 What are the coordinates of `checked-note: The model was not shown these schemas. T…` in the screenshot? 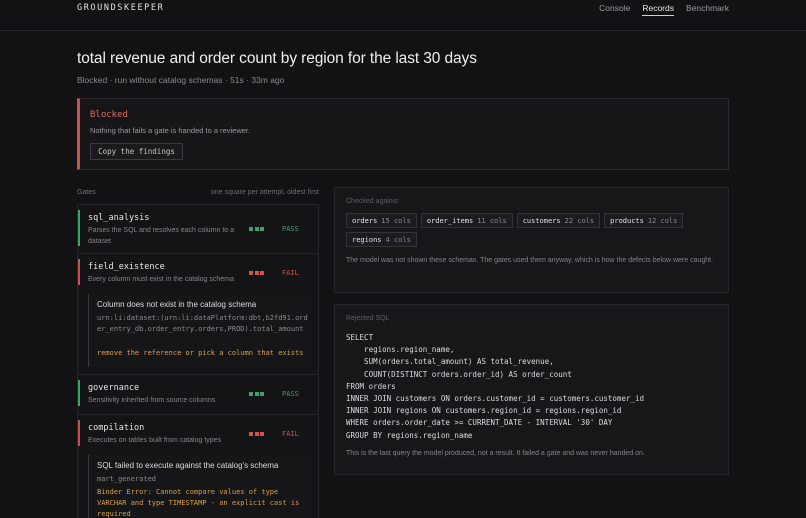 It's located at (530, 260).